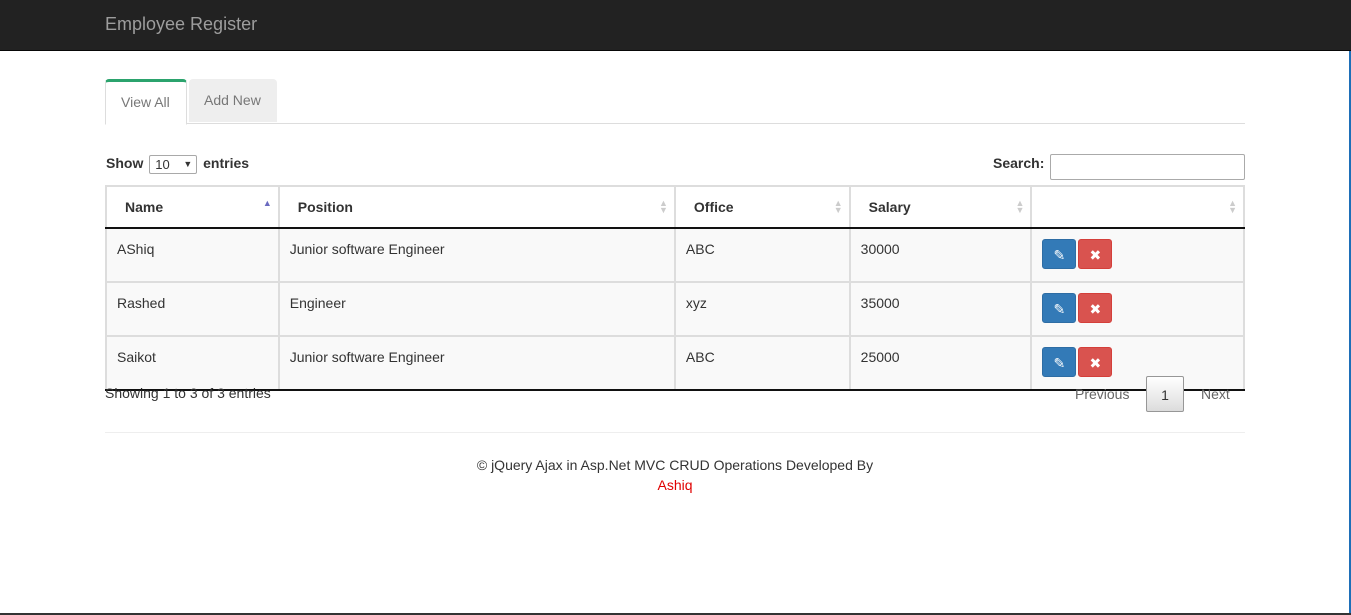 The width and height of the screenshot is (1351, 615). I want to click on header-label: Position, so click(325, 207).